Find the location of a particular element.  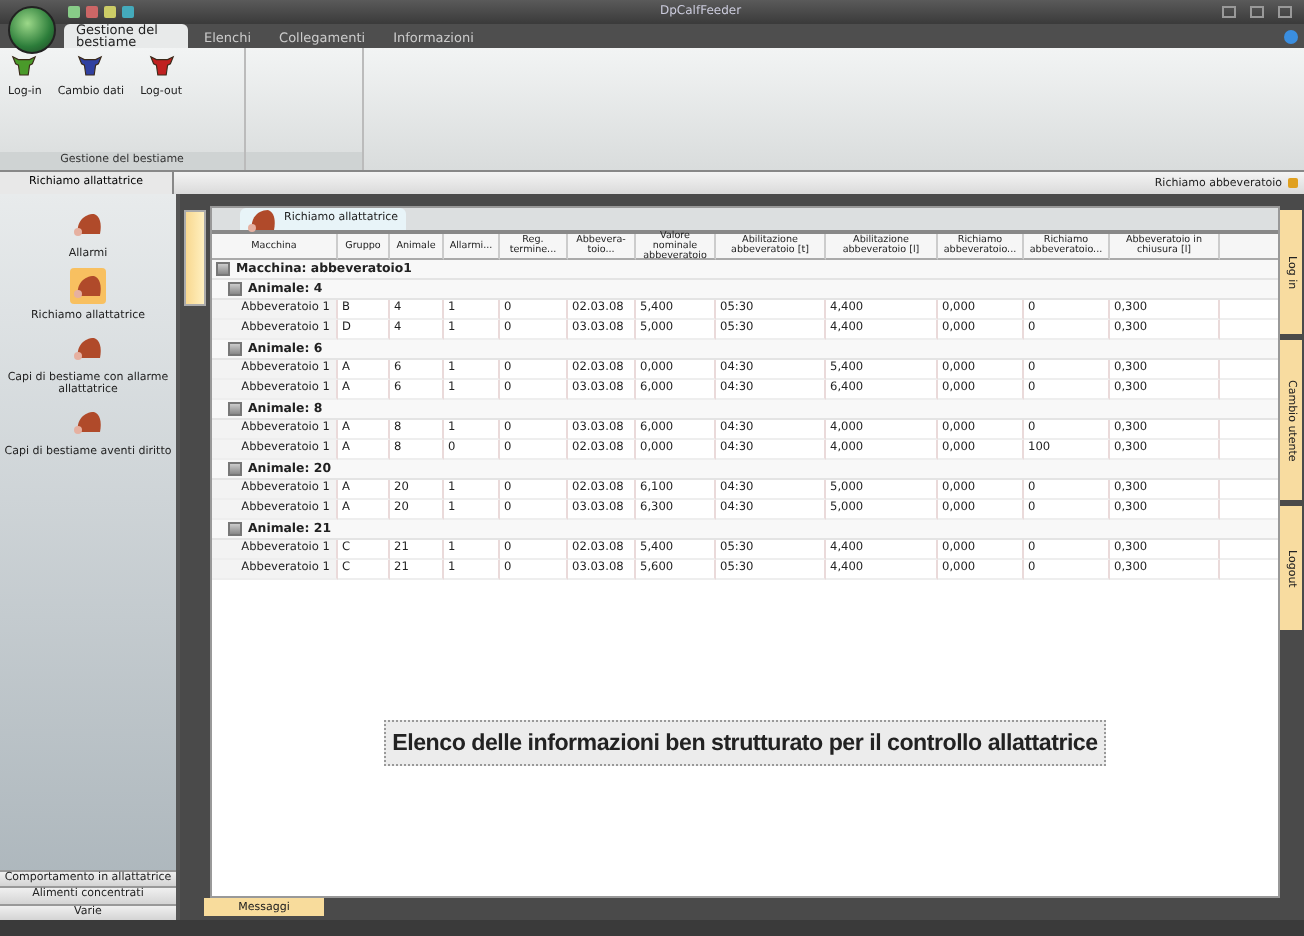

document-tab-icon is located at coordinates (262, 219).